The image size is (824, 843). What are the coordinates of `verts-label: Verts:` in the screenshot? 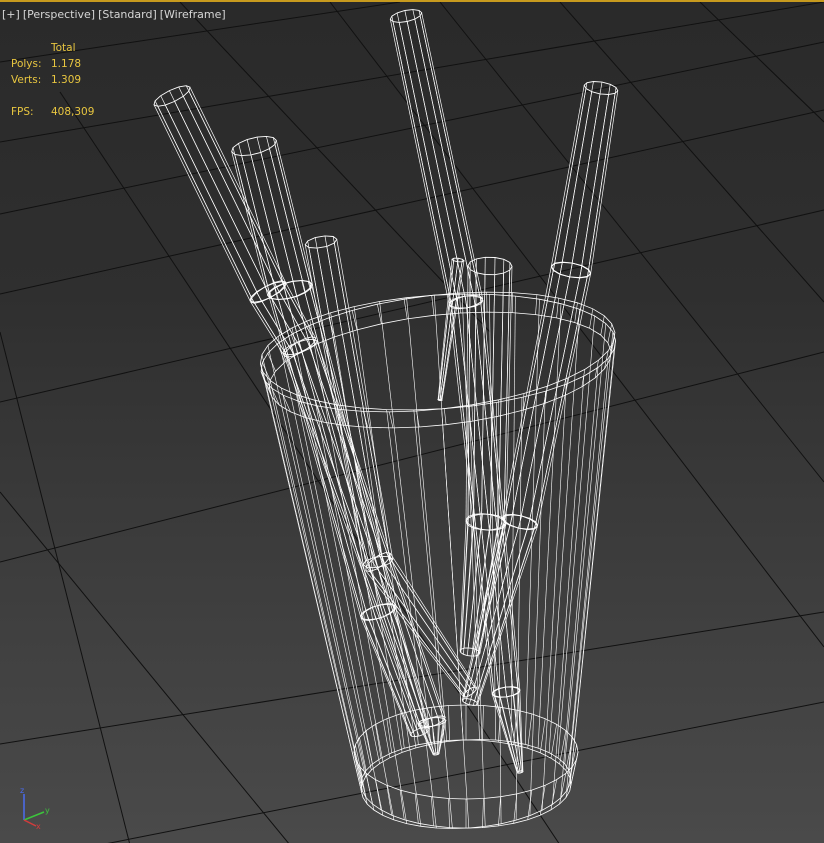 It's located at (26, 80).